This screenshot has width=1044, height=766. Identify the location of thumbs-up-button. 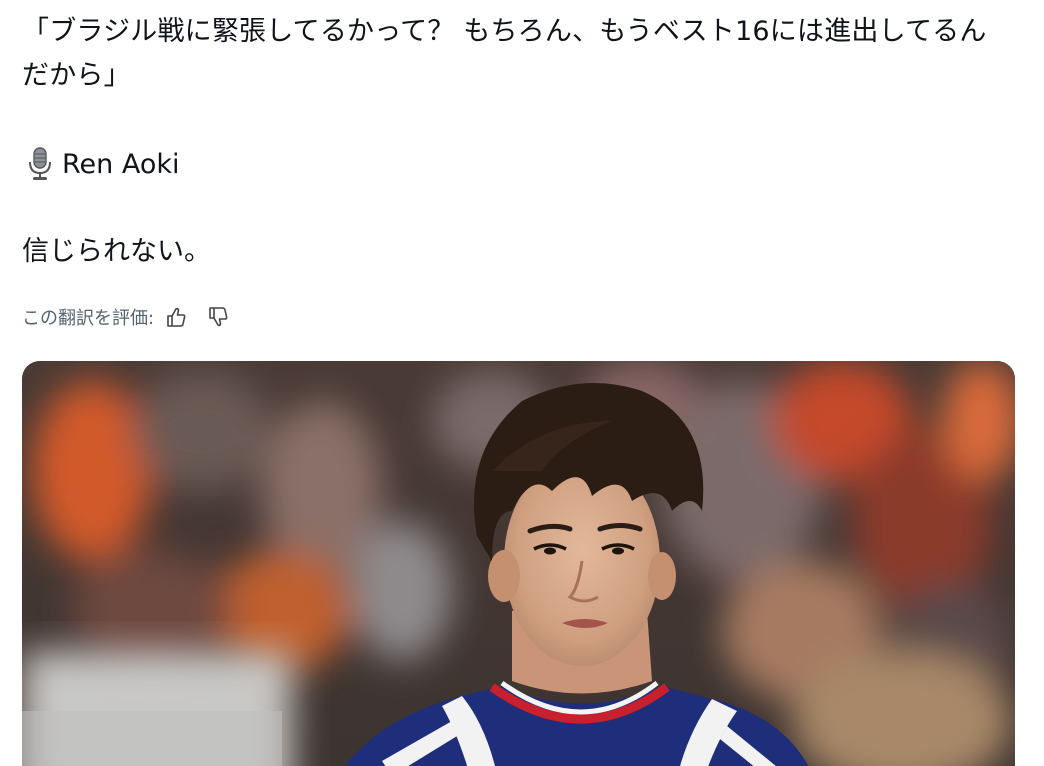
(176, 317).